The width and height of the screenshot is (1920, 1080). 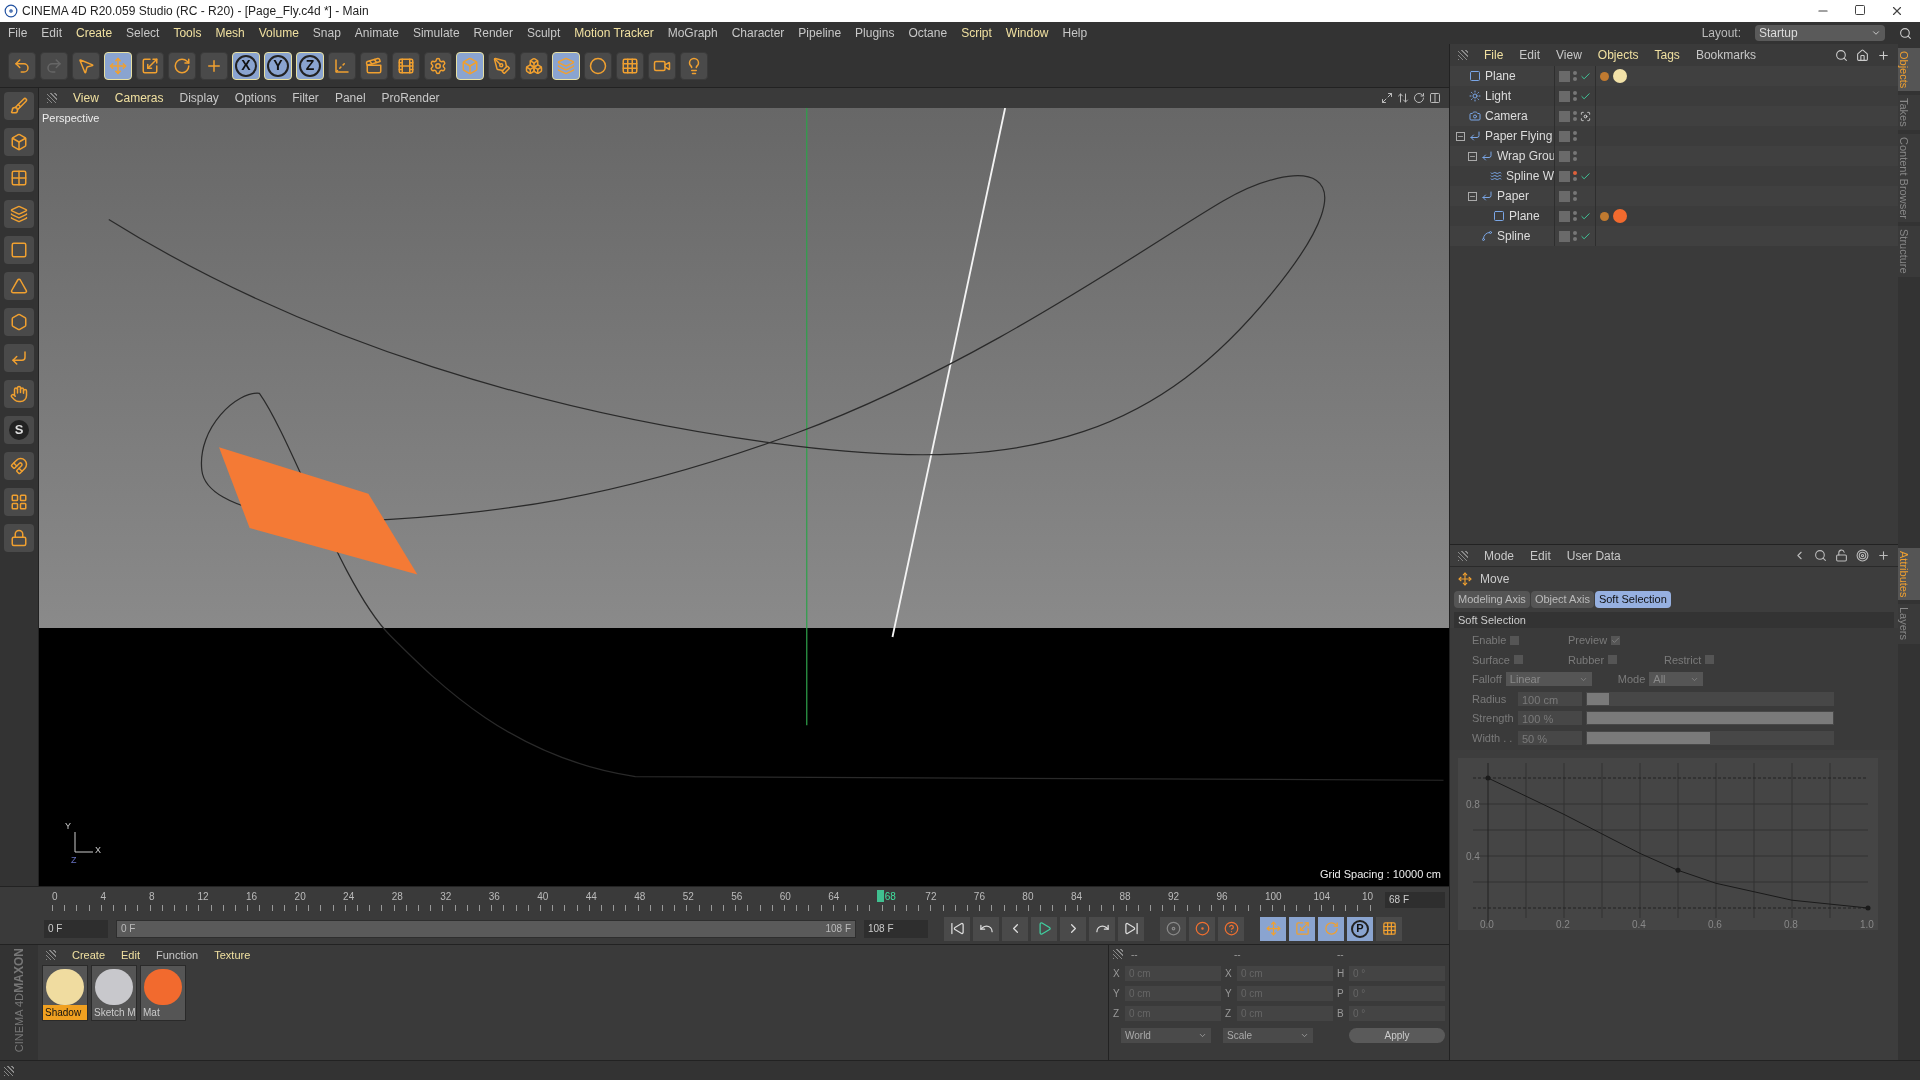 What do you see at coordinates (19, 466) in the screenshot?
I see `magnet-mode-button` at bounding box center [19, 466].